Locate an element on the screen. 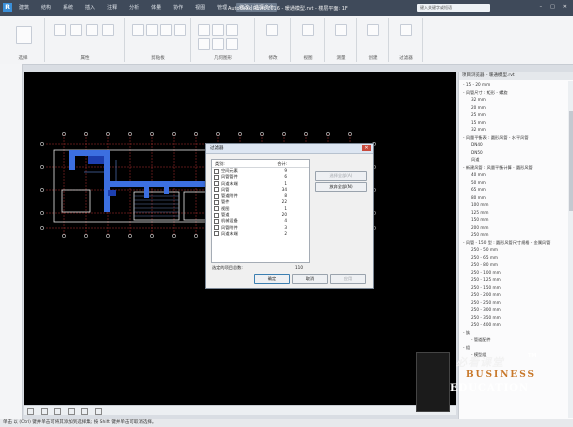  join-icon is located at coordinates (166, 30).